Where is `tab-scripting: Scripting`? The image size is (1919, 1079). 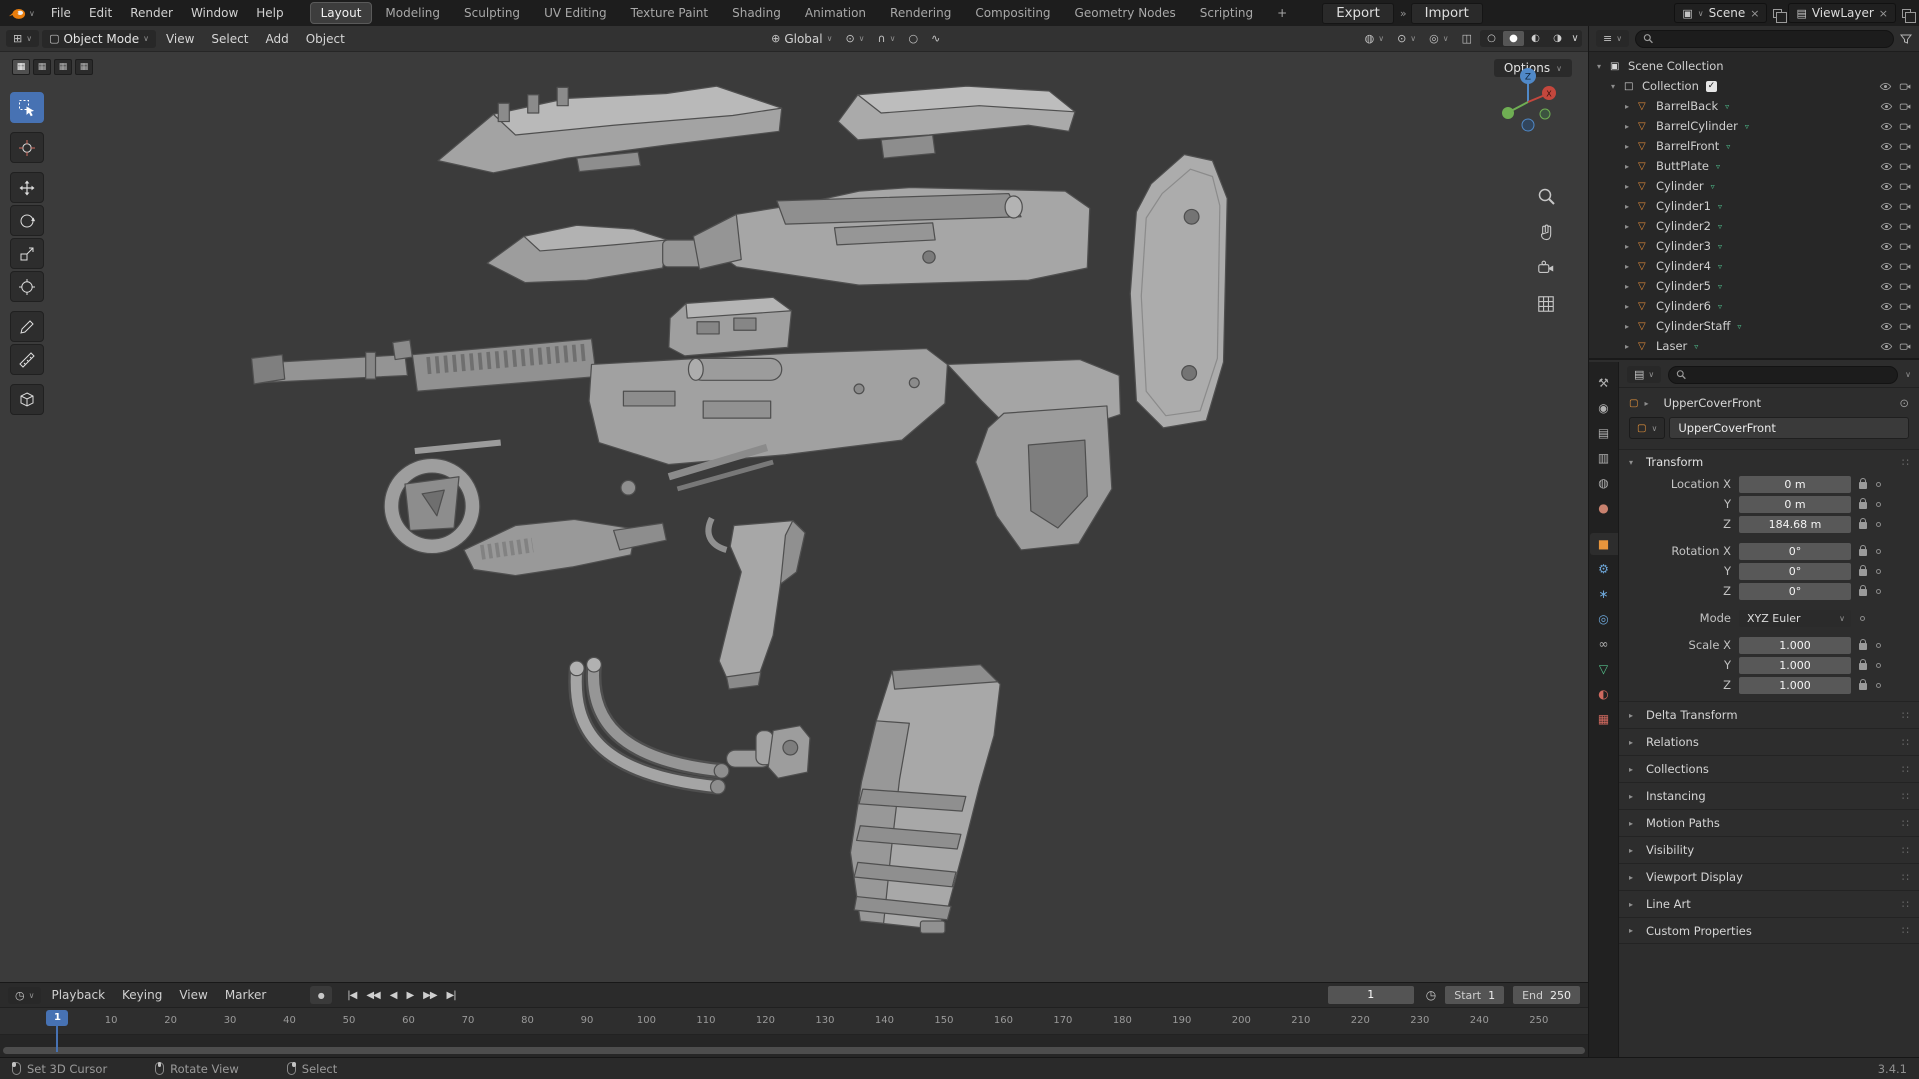
tab-scripting: Scripting is located at coordinates (1226, 13).